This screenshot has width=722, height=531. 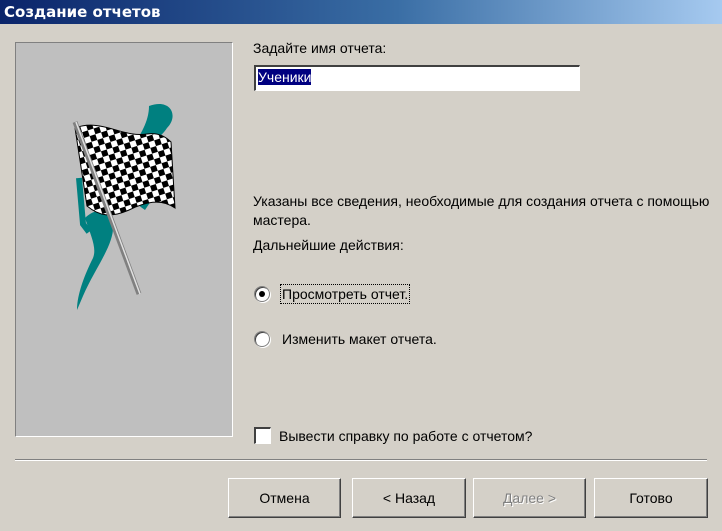 I want to click on preview-report-radio, so click(x=262, y=294).